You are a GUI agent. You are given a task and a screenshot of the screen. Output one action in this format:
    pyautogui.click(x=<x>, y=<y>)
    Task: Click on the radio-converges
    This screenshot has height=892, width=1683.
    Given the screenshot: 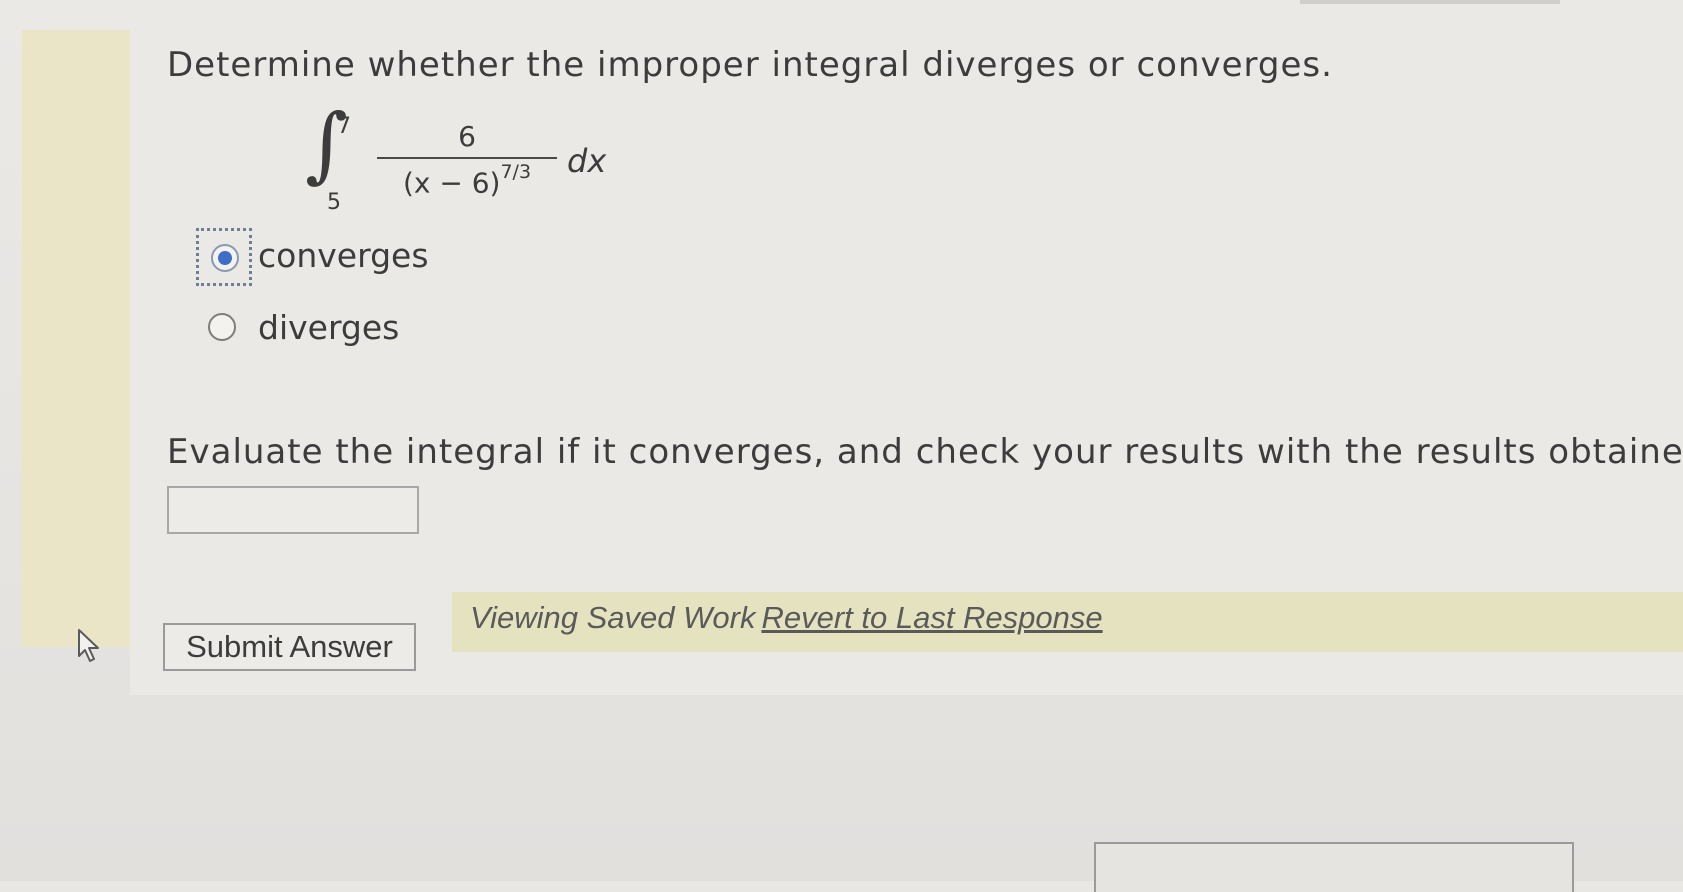 What is the action you would take?
    pyautogui.click(x=225, y=258)
    